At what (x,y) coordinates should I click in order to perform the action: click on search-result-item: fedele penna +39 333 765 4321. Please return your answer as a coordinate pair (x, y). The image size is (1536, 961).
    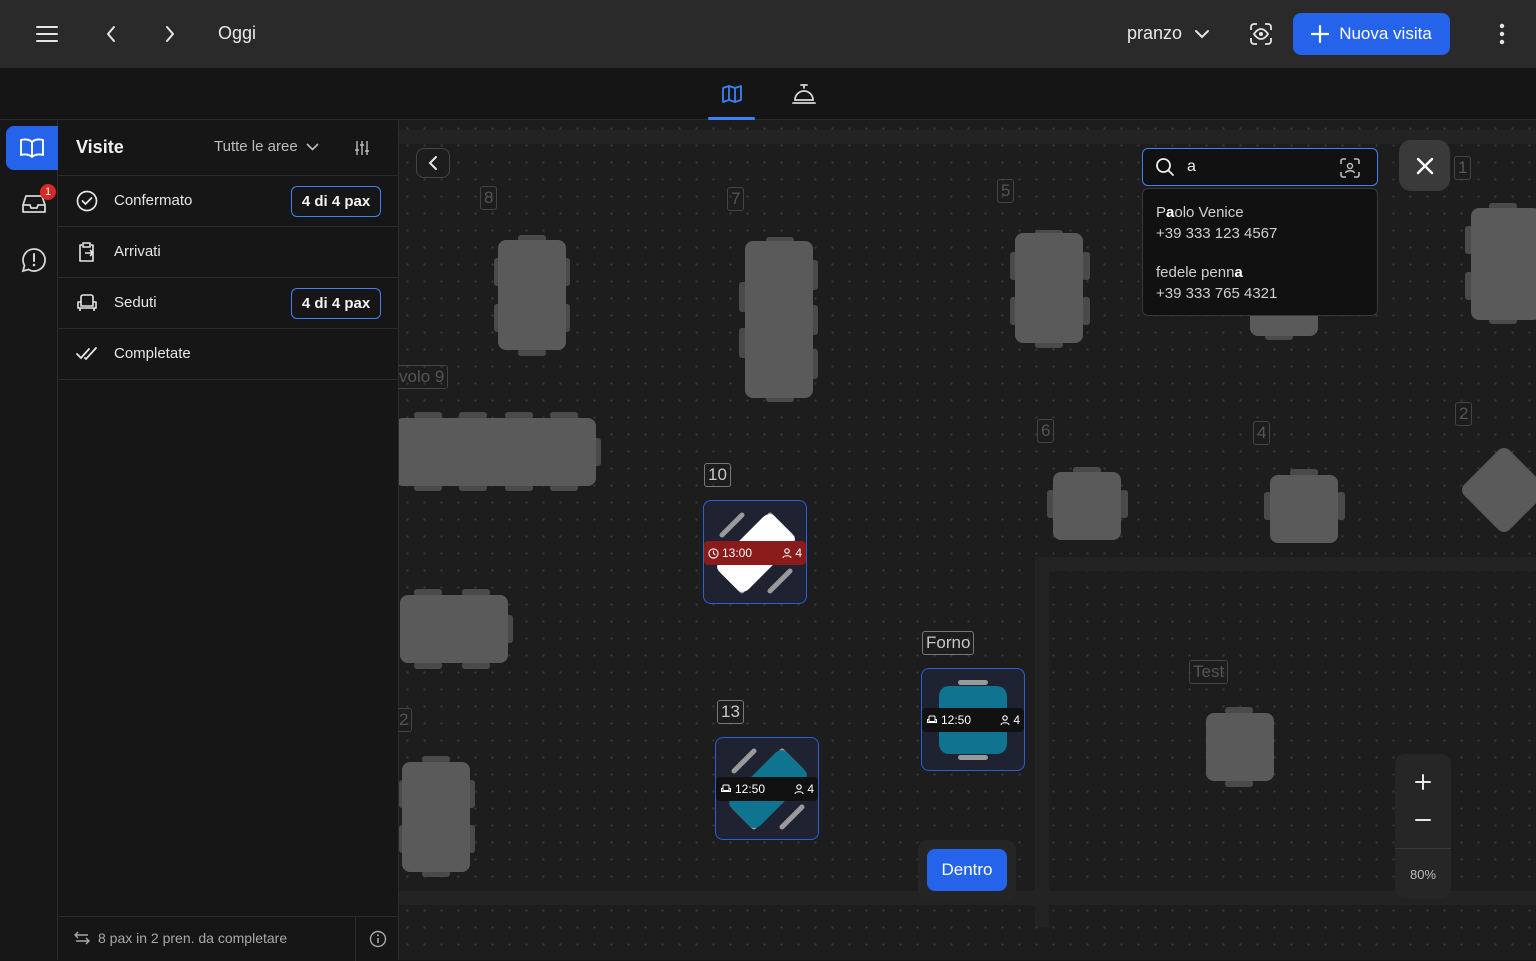
    Looking at the image, I should click on (1261, 283).